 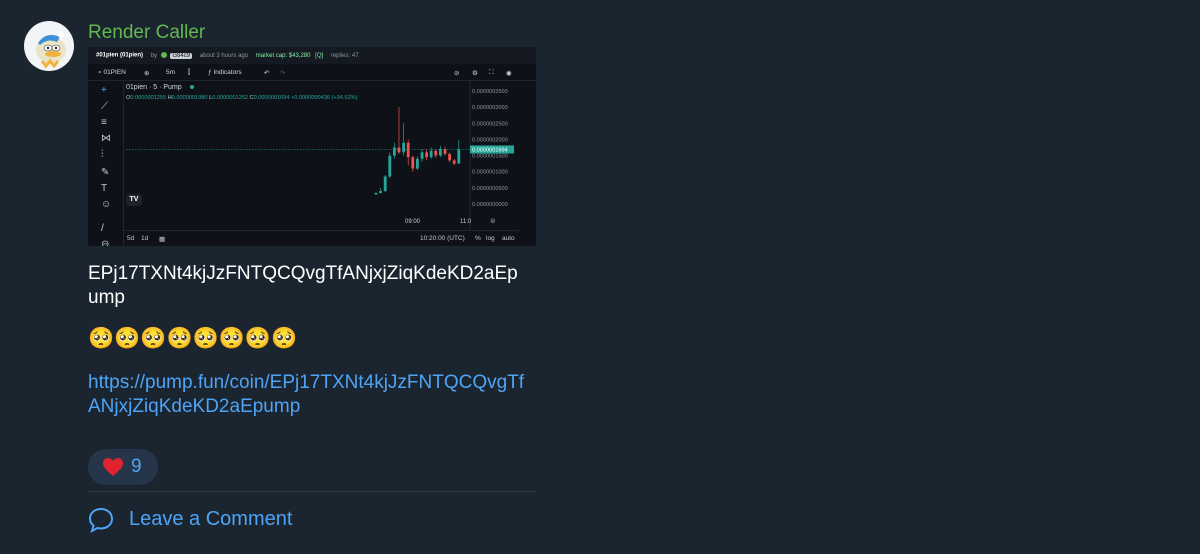 I want to click on sender-avatar, so click(x=49, y=46).